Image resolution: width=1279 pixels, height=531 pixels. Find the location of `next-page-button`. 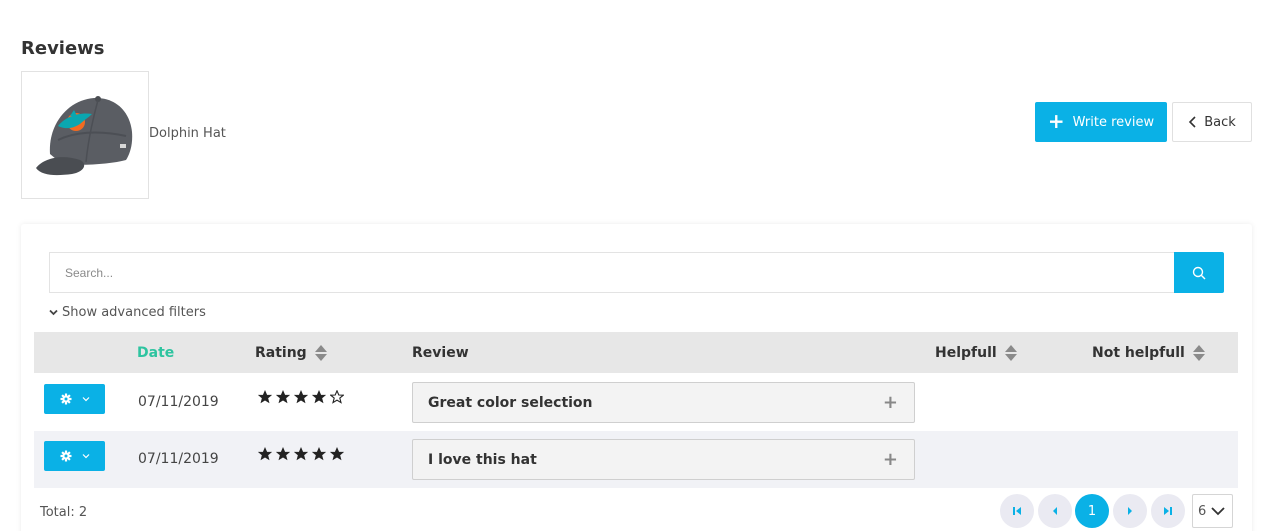

next-page-button is located at coordinates (1130, 511).